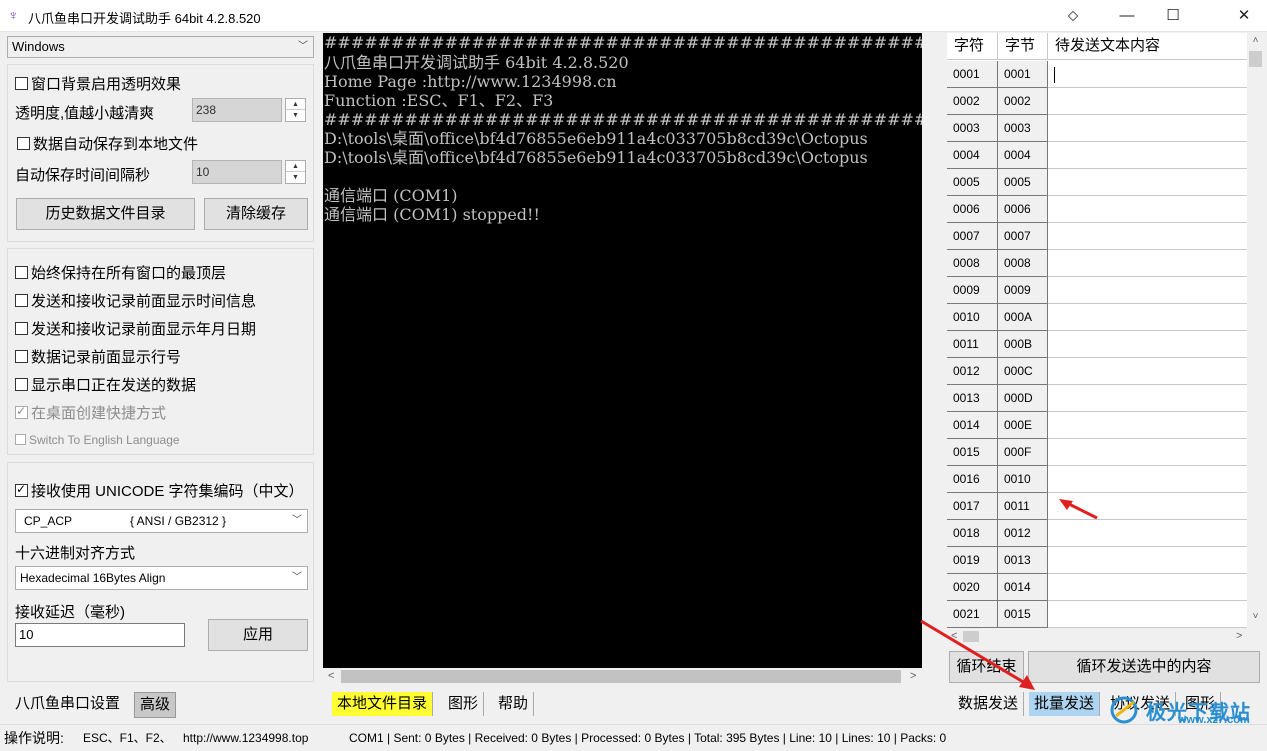 The image size is (1267, 751). I want to click on tab-batch-send: 批量发送, so click(1065, 704).